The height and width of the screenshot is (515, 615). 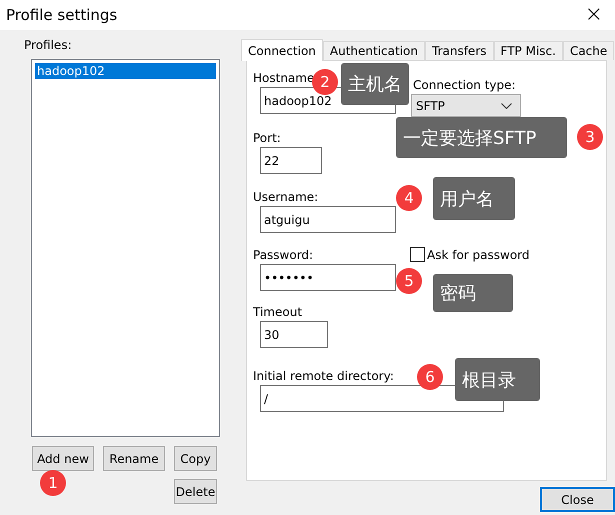 What do you see at coordinates (277, 312) in the screenshot?
I see `field-label: Timeout` at bounding box center [277, 312].